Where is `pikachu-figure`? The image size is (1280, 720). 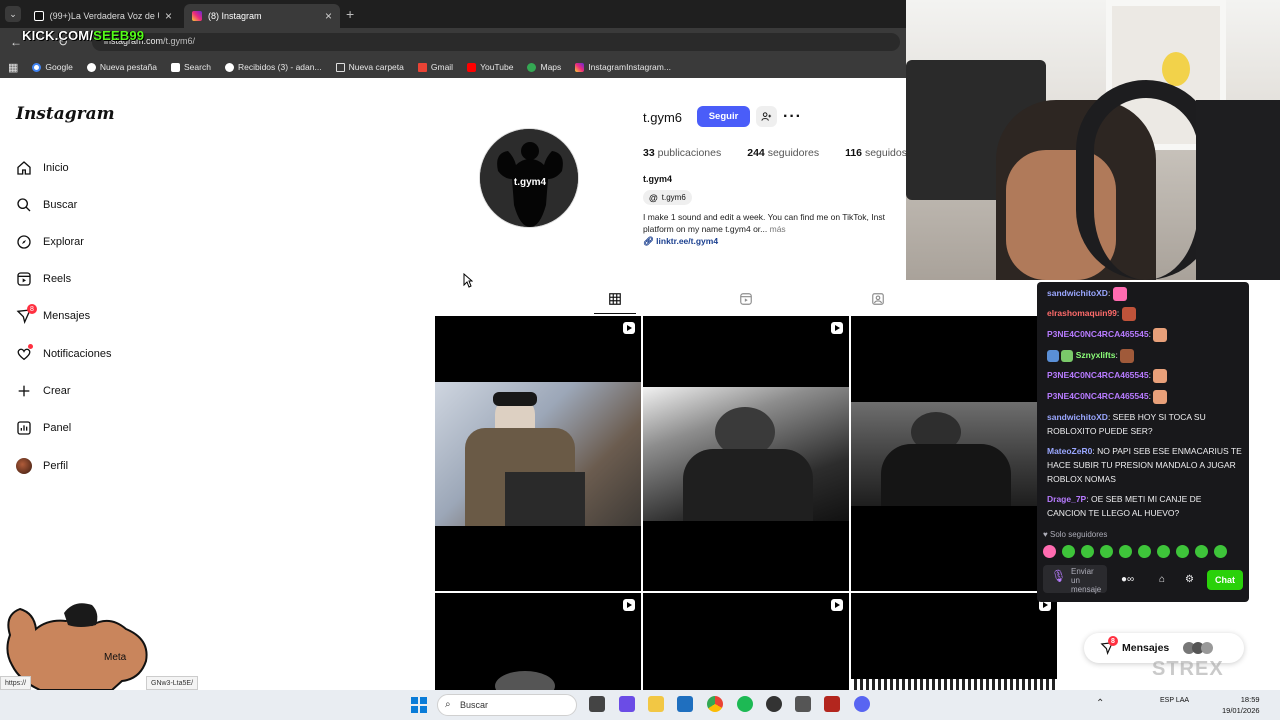 pikachu-figure is located at coordinates (1176, 69).